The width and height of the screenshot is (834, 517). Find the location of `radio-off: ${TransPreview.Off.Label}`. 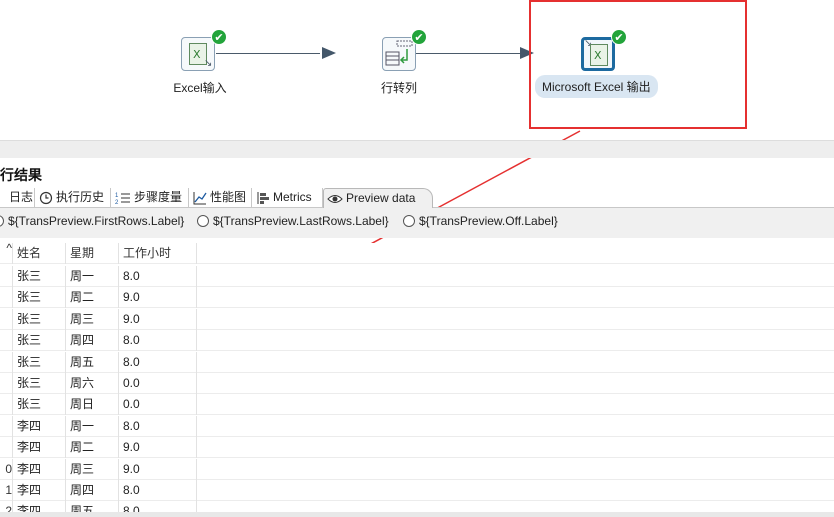

radio-off: ${TransPreview.Off.Label} is located at coordinates (480, 221).